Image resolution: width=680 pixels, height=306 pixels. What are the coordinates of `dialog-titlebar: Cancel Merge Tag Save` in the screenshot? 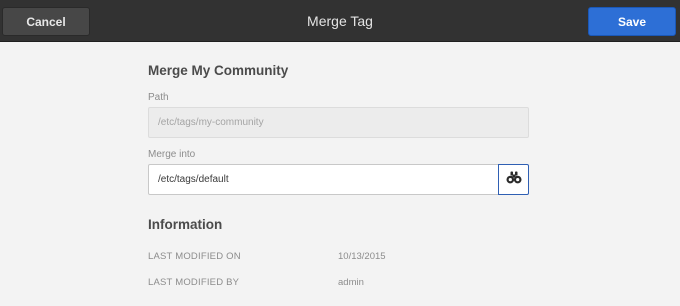 It's located at (340, 21).